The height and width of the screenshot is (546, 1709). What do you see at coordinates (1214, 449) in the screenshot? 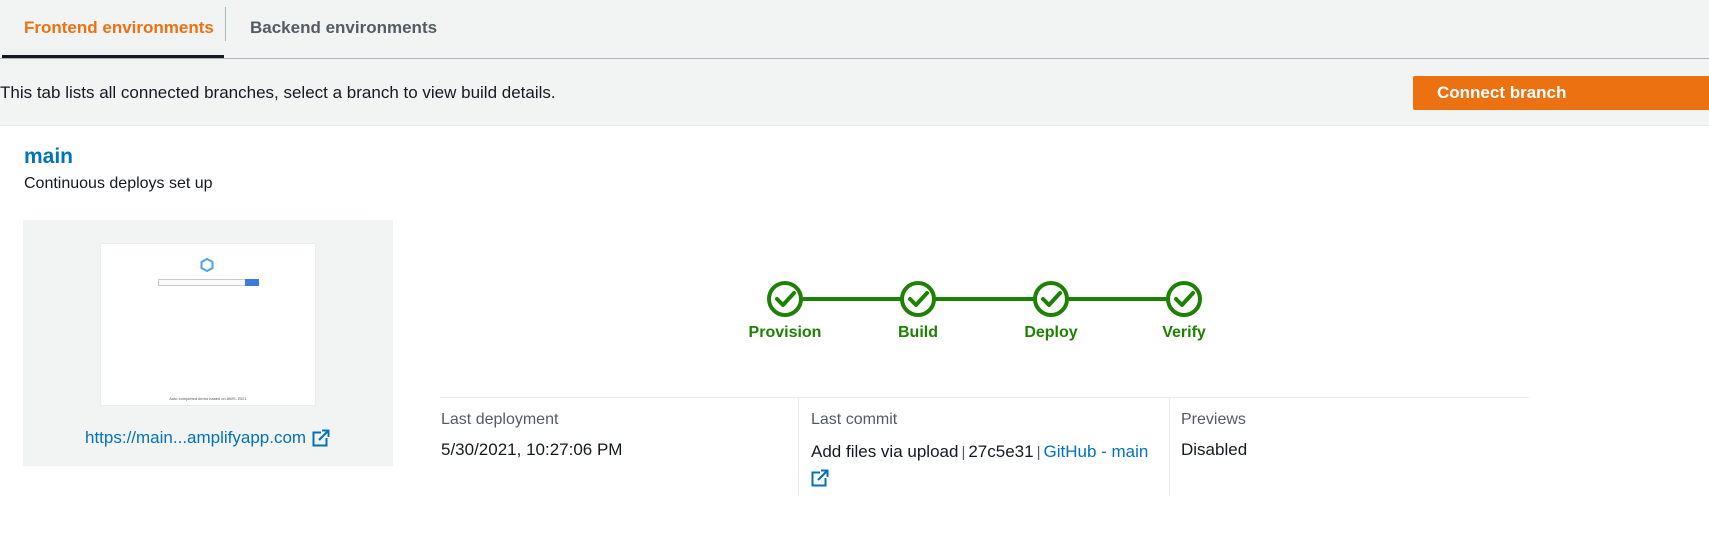
I see `previews-value: Disabled` at bounding box center [1214, 449].